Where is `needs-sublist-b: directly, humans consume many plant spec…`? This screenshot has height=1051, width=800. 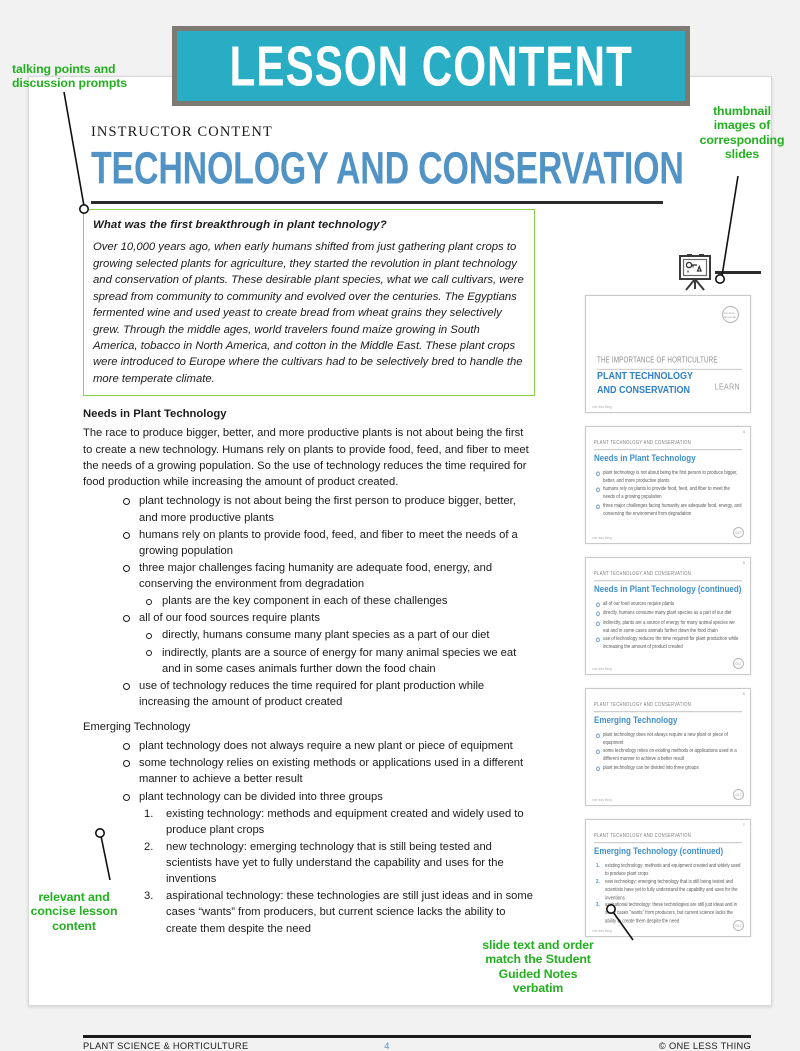
needs-sublist-b: directly, humans consume many plant spec… is located at coordinates (328, 651).